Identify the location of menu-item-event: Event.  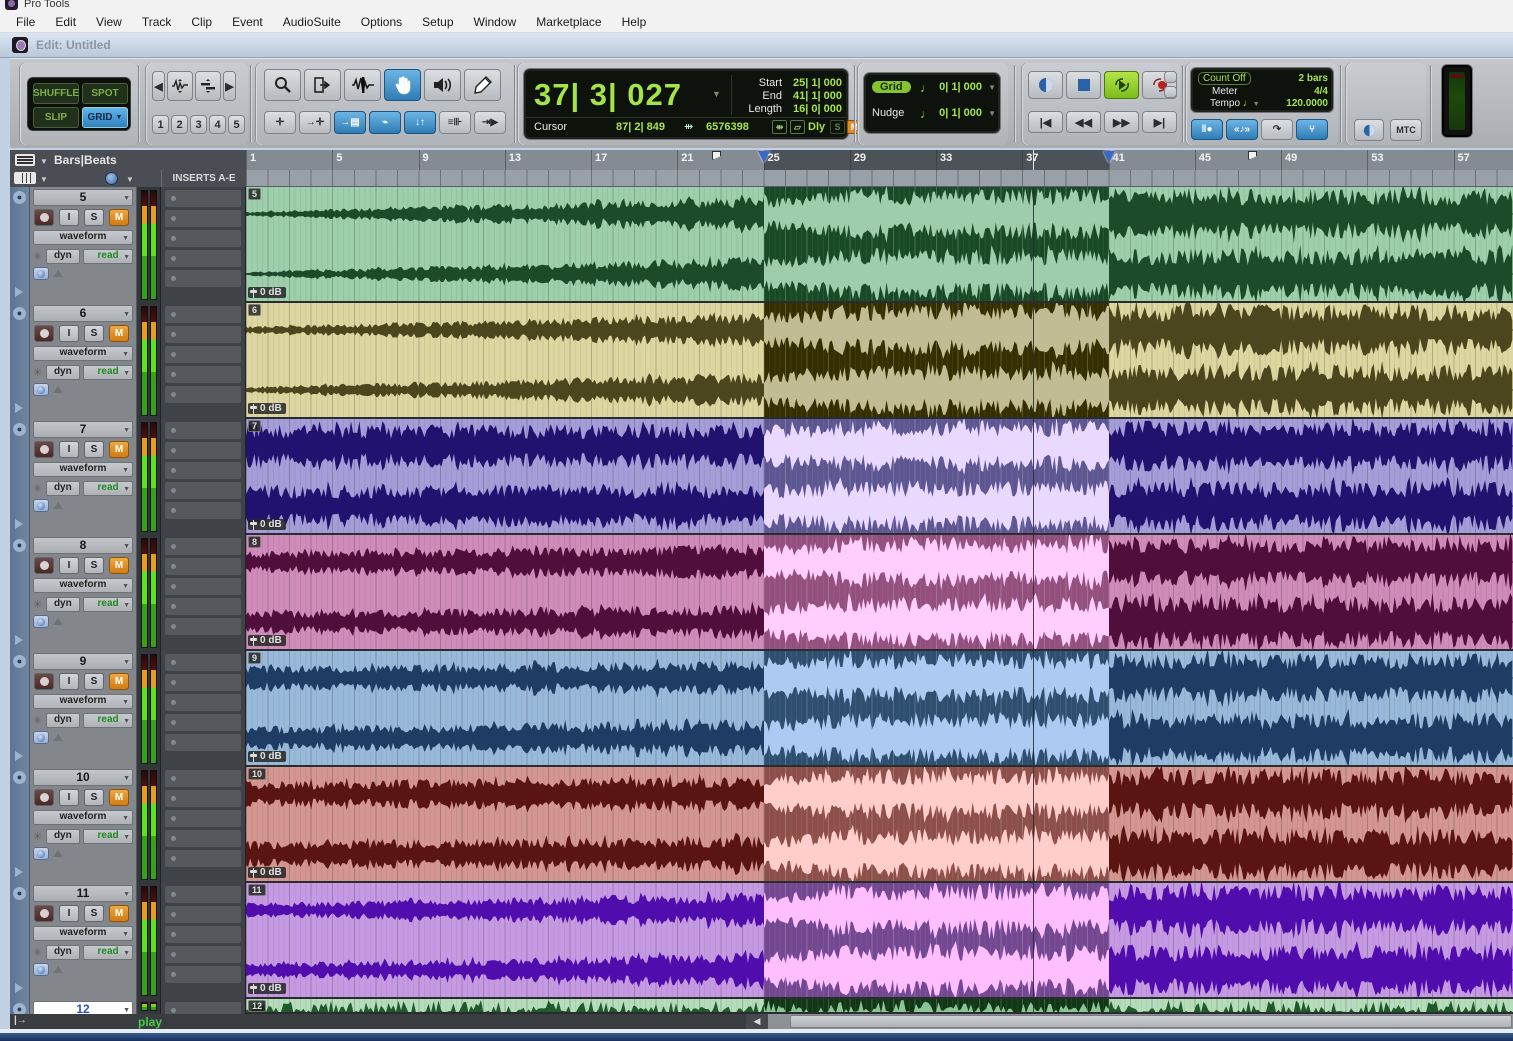
(247, 22).